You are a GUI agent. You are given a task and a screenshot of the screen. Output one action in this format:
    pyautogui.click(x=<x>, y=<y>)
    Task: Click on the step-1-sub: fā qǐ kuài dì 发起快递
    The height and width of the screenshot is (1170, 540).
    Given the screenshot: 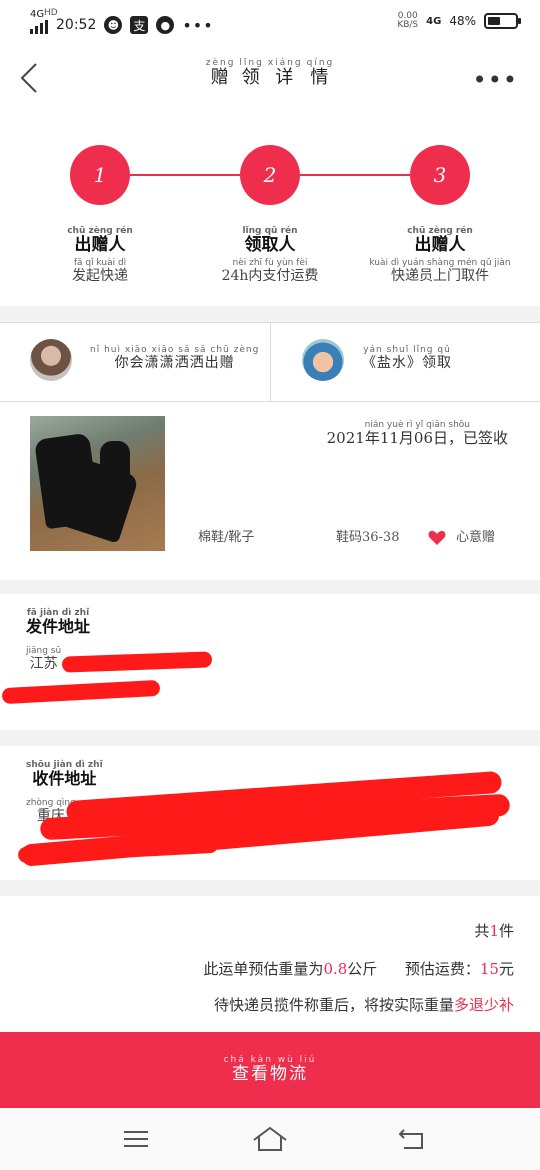 What is the action you would take?
    pyautogui.click(x=100, y=271)
    